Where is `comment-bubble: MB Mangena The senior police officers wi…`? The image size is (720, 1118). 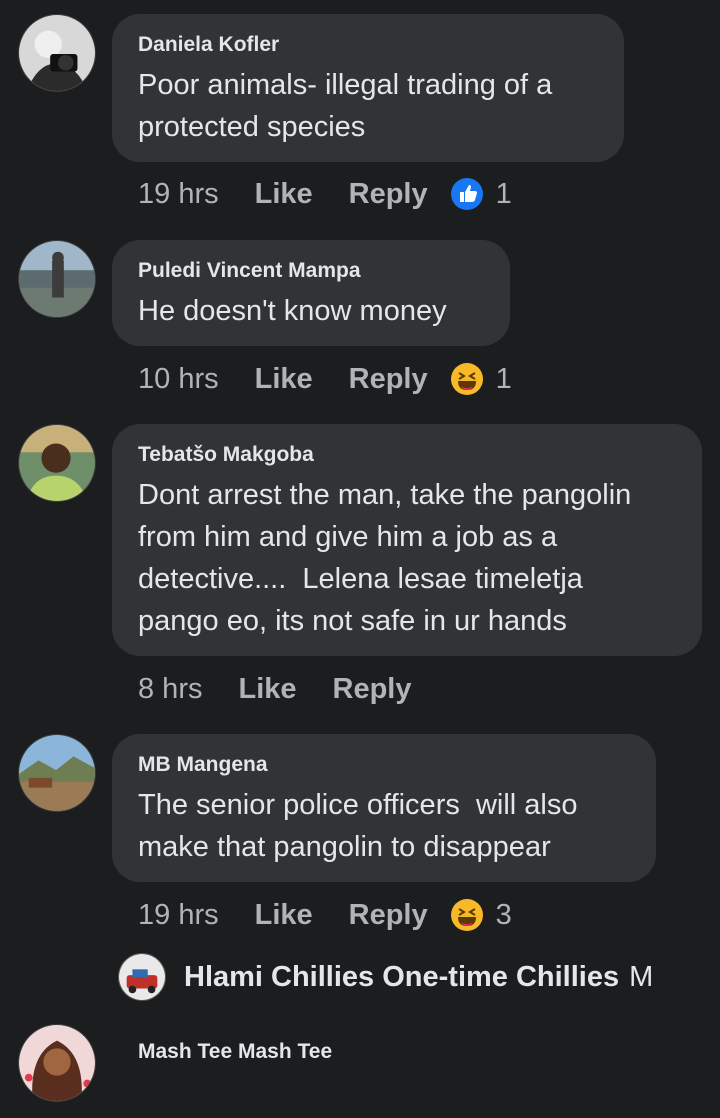
comment-bubble: MB Mangena The senior police officers wi… is located at coordinates (384, 808).